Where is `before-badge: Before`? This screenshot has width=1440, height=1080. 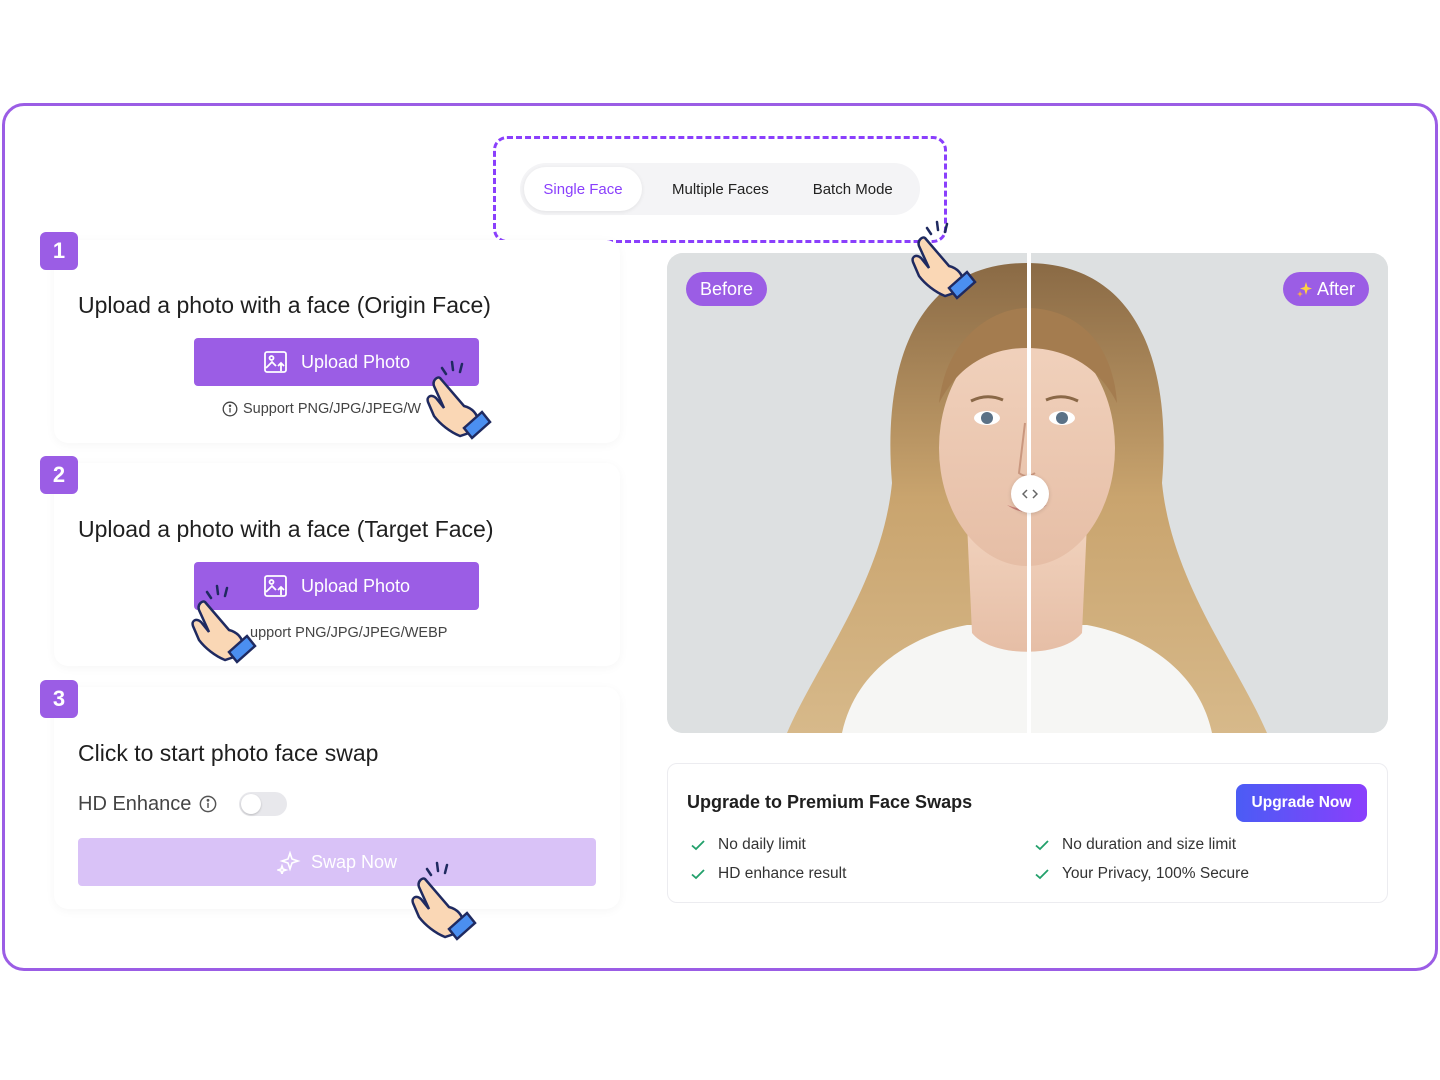
before-badge: Before is located at coordinates (727, 289).